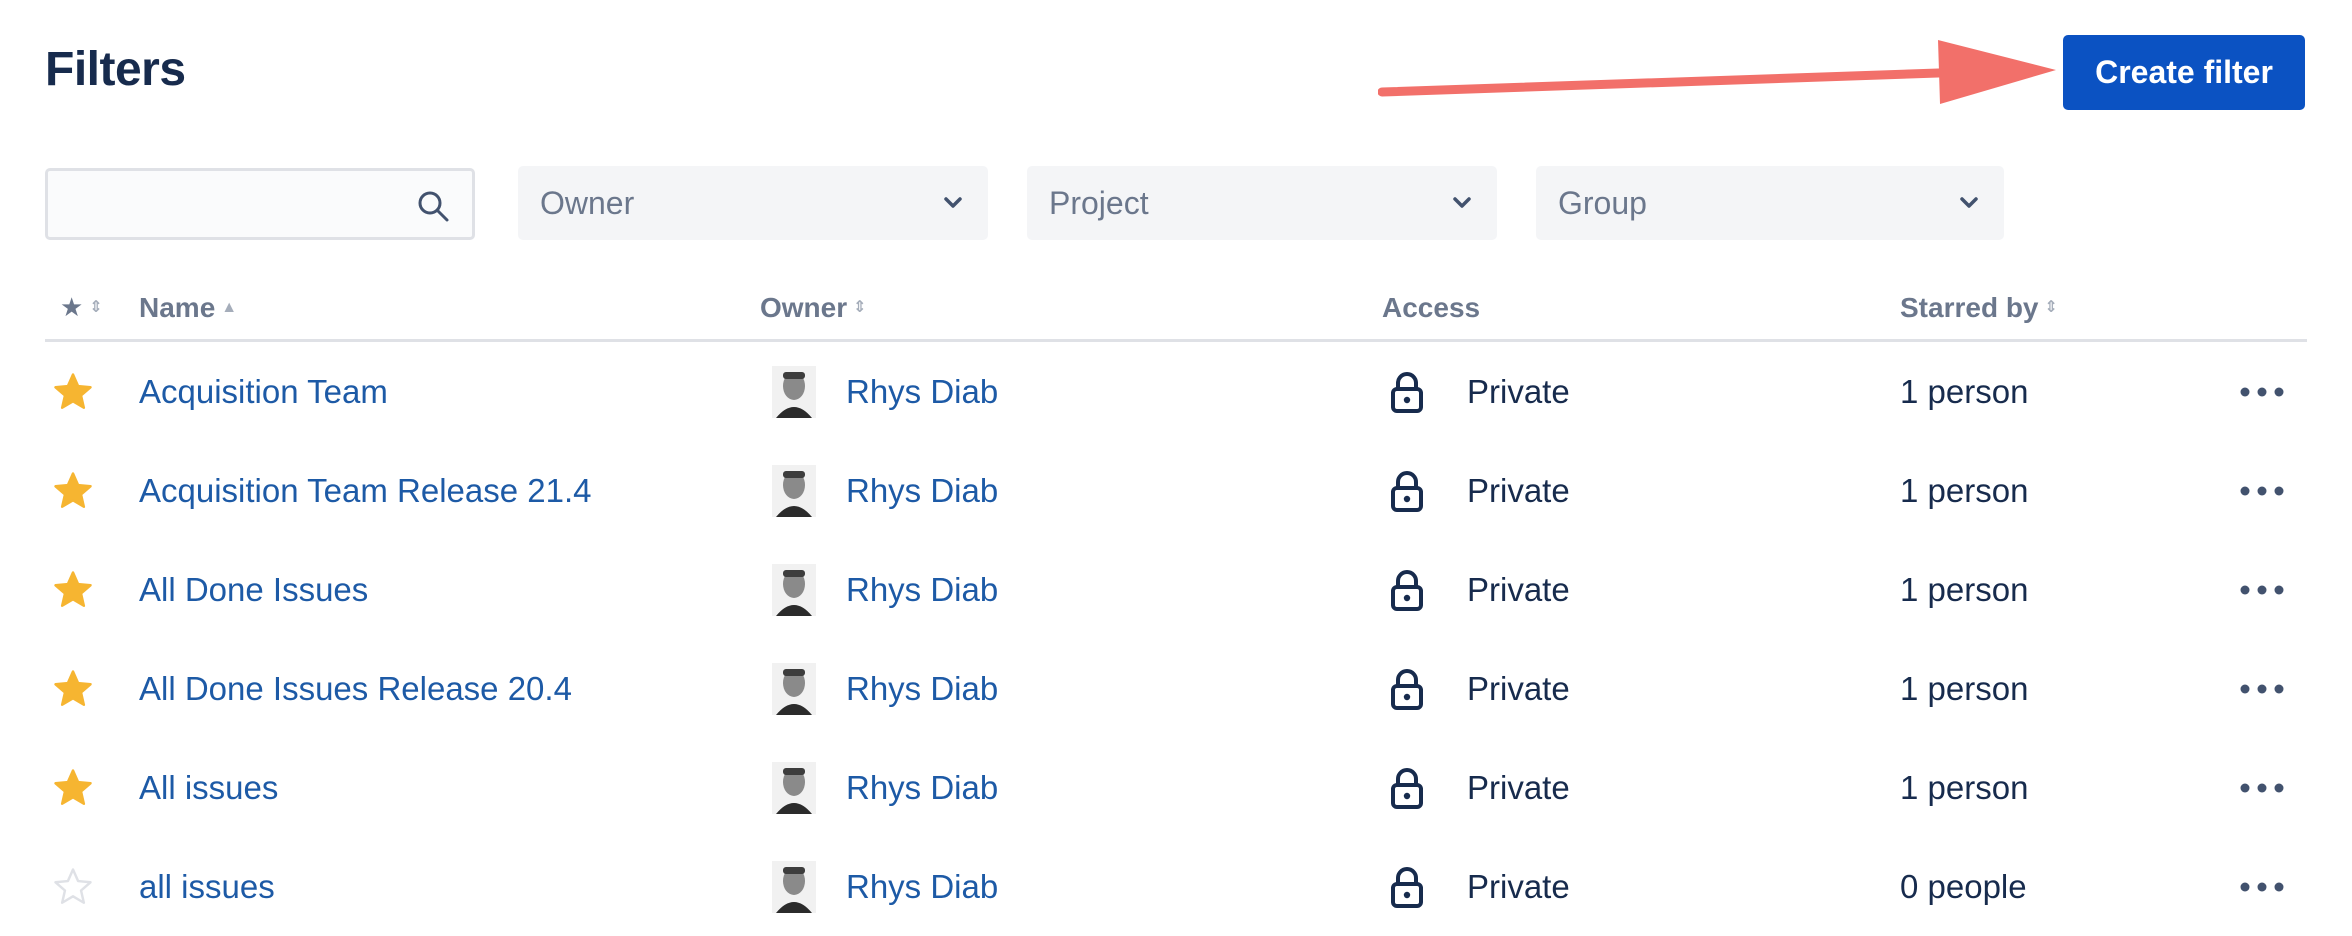 This screenshot has height=936, width=2352. What do you see at coordinates (208, 787) in the screenshot?
I see `filter-name-link: All issues` at bounding box center [208, 787].